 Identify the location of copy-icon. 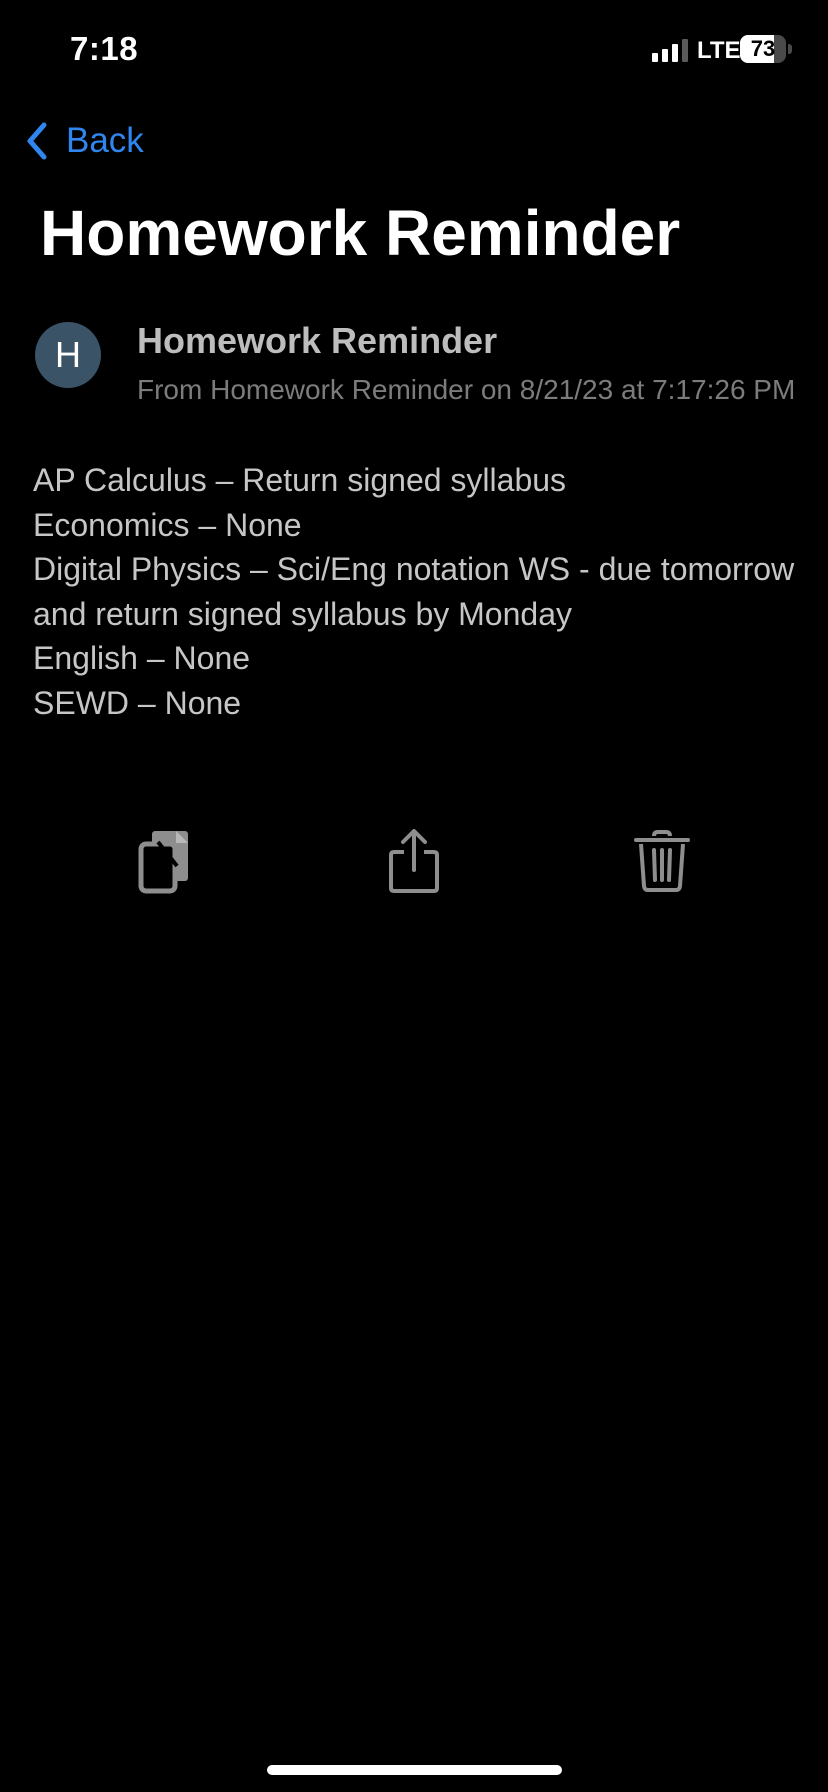
(163, 862).